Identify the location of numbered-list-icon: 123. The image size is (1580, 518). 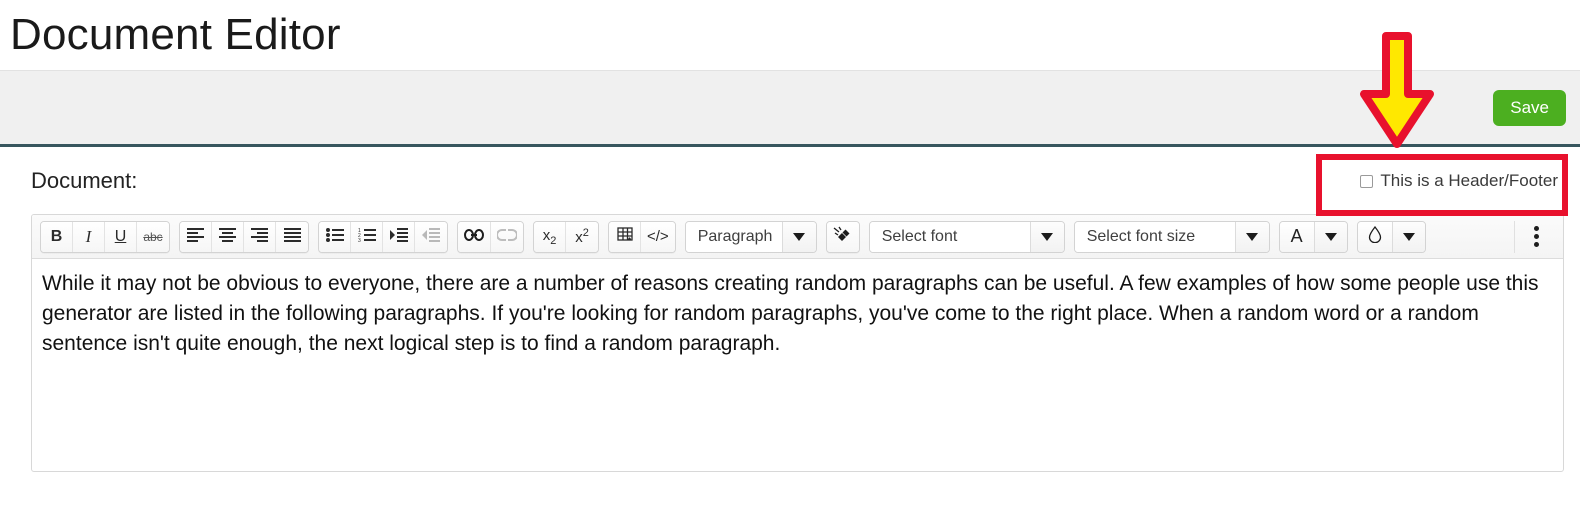
(367, 237).